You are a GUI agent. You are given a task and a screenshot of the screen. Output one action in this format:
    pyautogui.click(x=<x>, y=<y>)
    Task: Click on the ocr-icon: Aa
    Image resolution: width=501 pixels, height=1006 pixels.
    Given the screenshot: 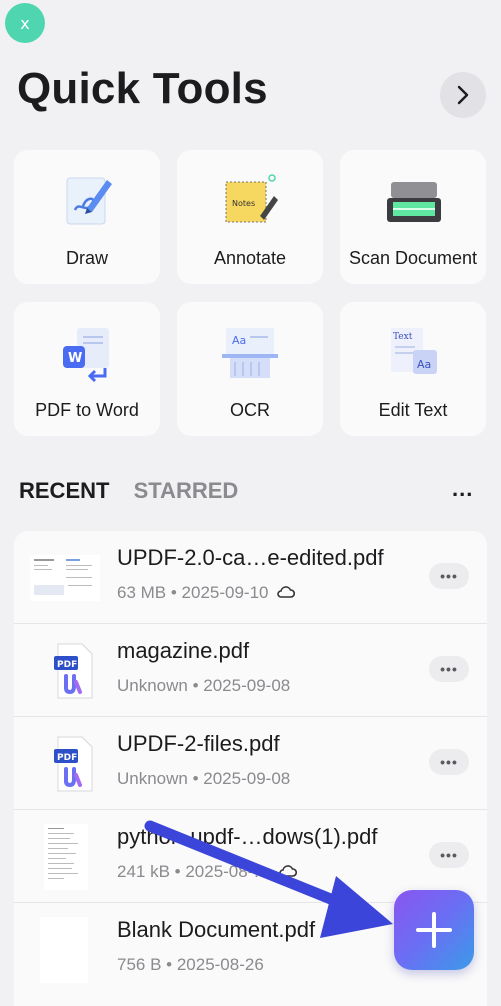 What is the action you would take?
    pyautogui.click(x=250, y=353)
    